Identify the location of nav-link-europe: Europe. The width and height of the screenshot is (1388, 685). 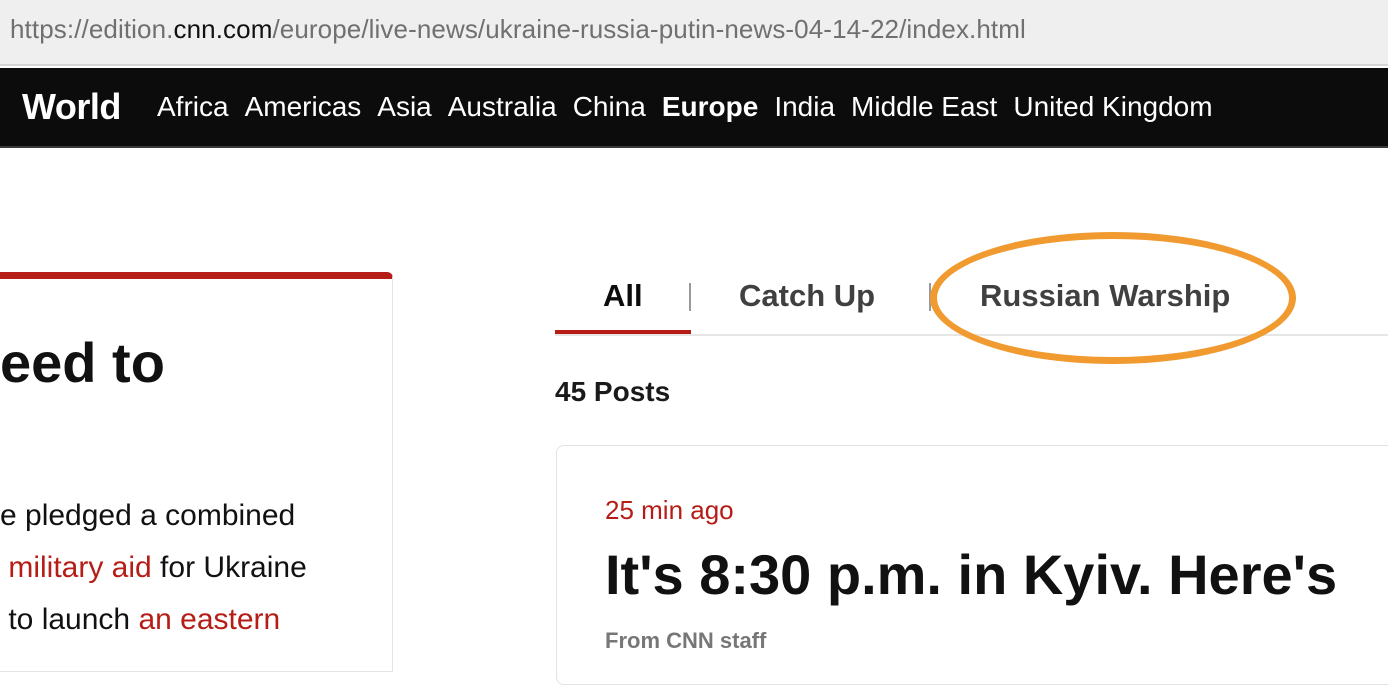
(710, 107).